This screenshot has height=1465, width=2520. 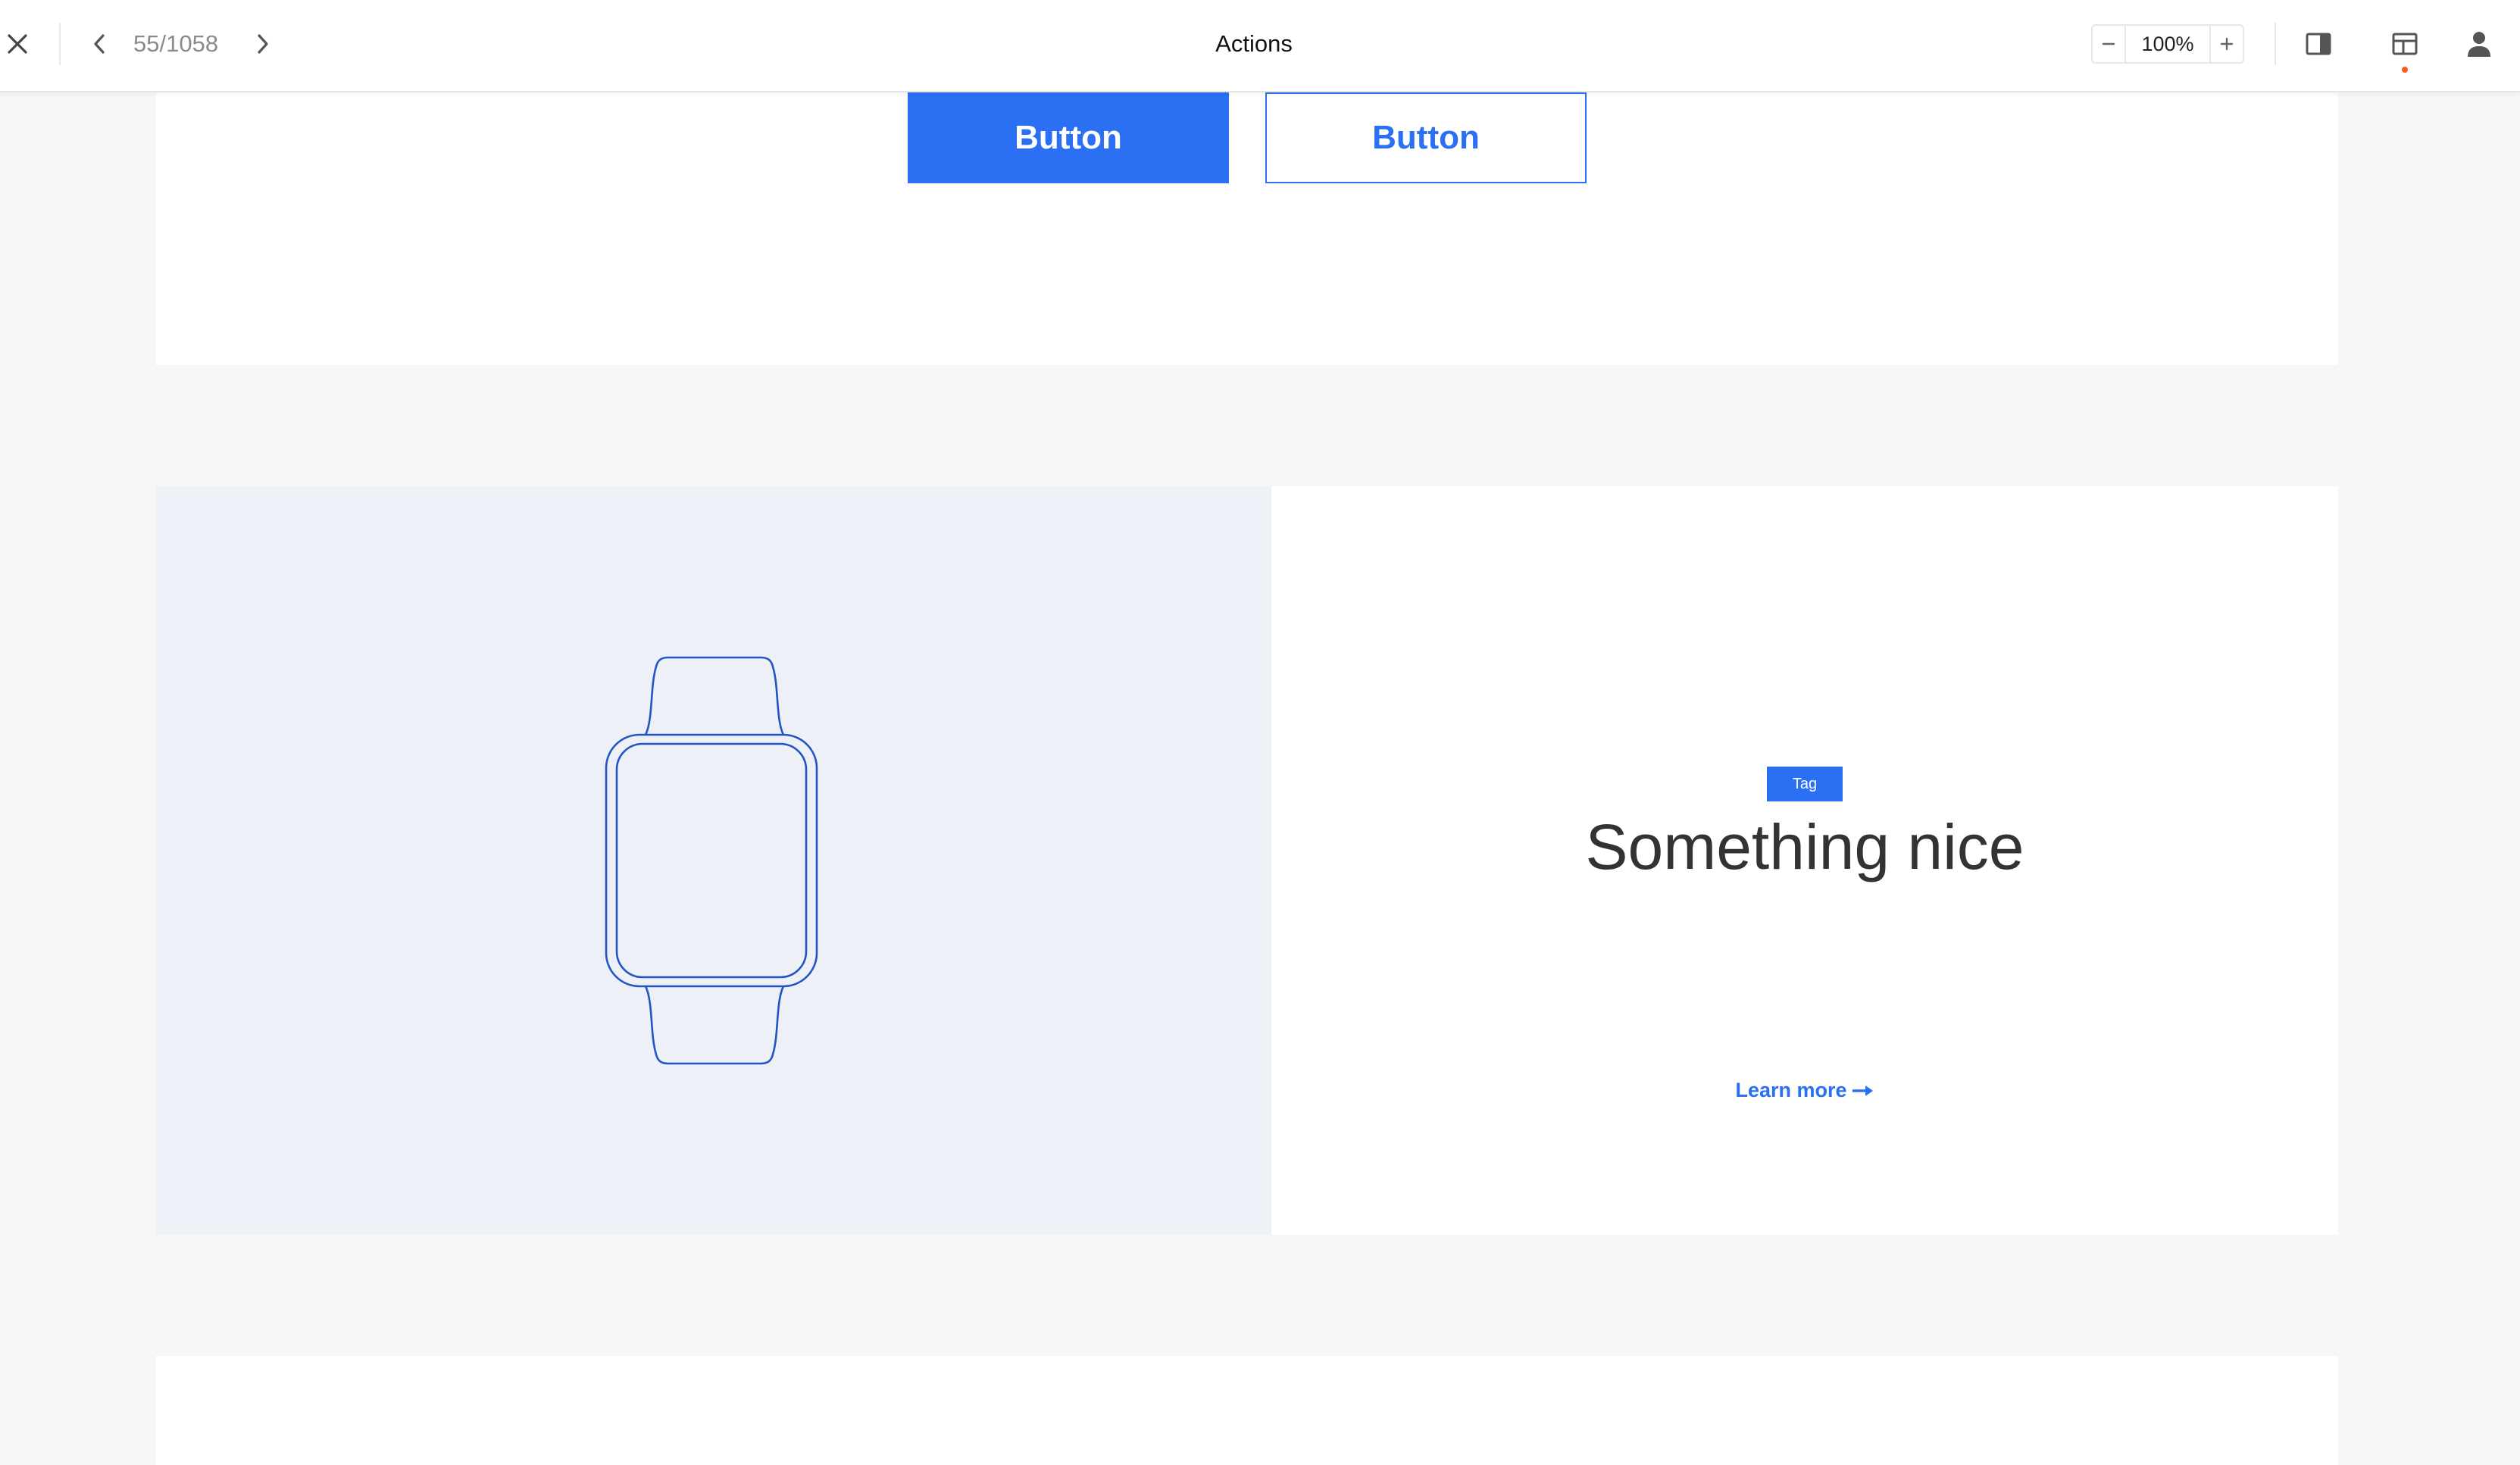 I want to click on close-button, so click(x=17, y=44).